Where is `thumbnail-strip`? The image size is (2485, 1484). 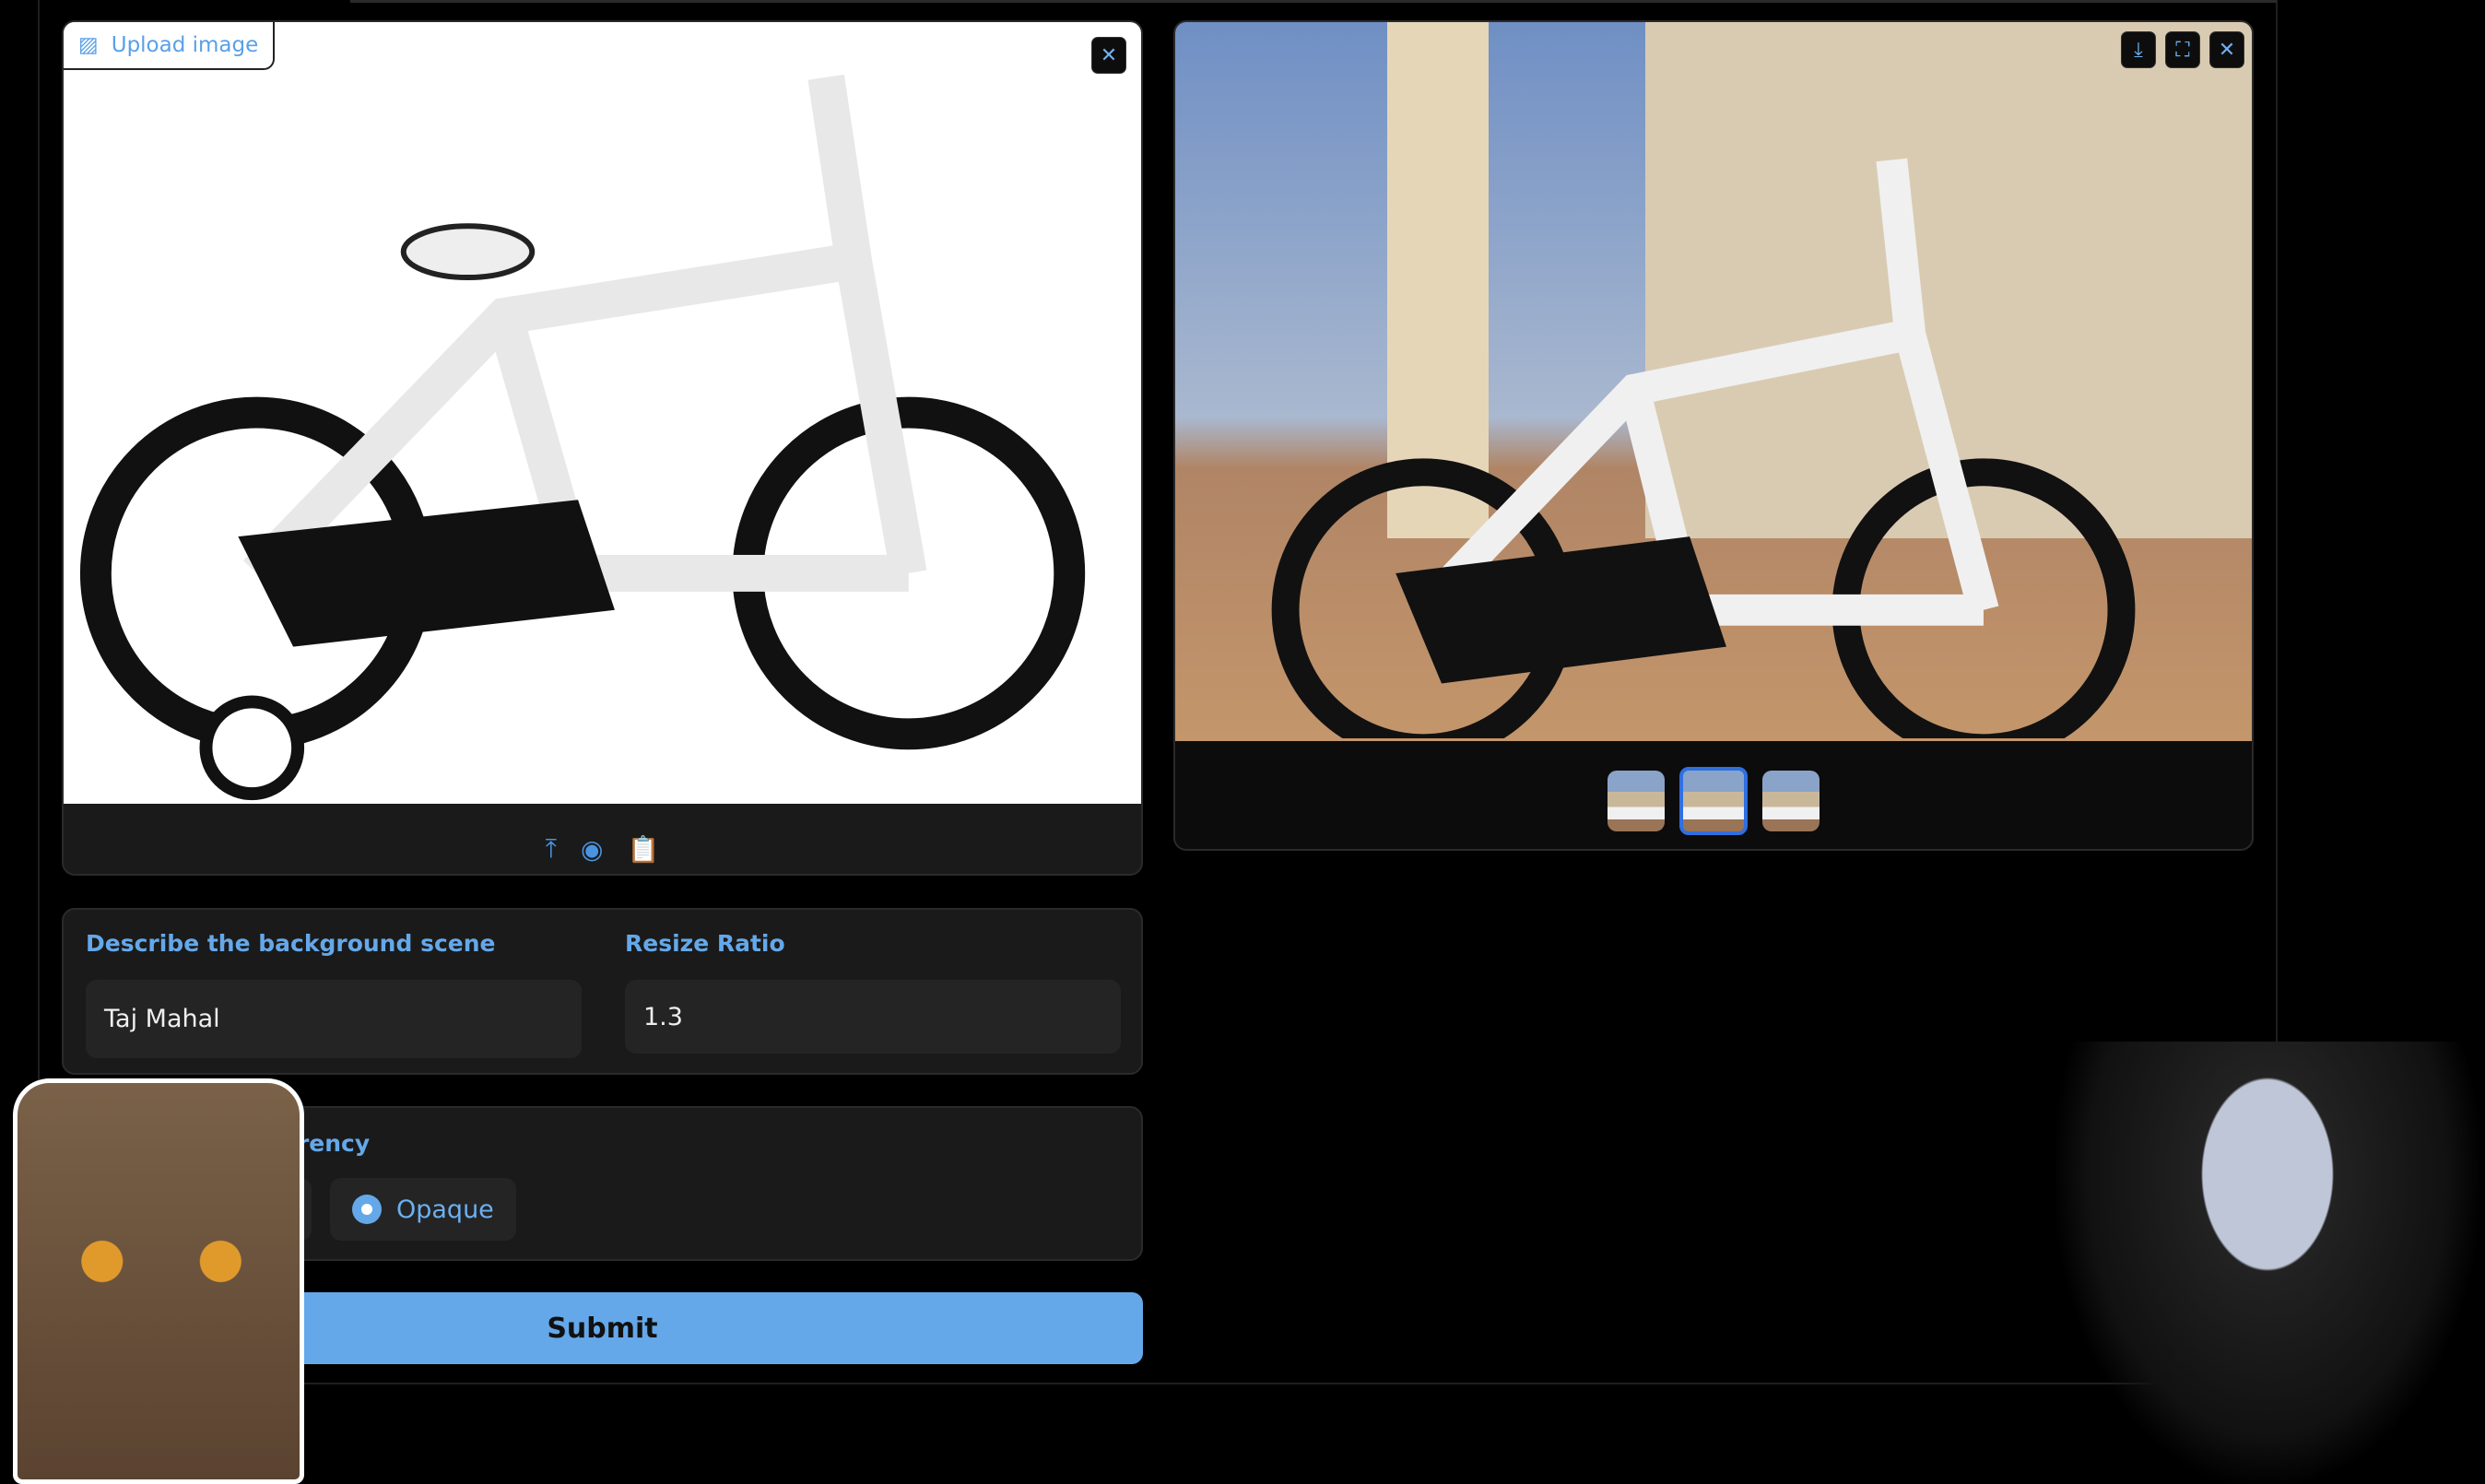 thumbnail-strip is located at coordinates (1713, 801).